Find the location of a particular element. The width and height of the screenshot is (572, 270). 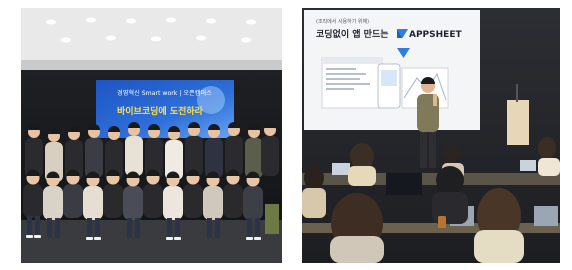

slide-title-prefix: 코딩없이 앱 만드는 is located at coordinates (352, 34).